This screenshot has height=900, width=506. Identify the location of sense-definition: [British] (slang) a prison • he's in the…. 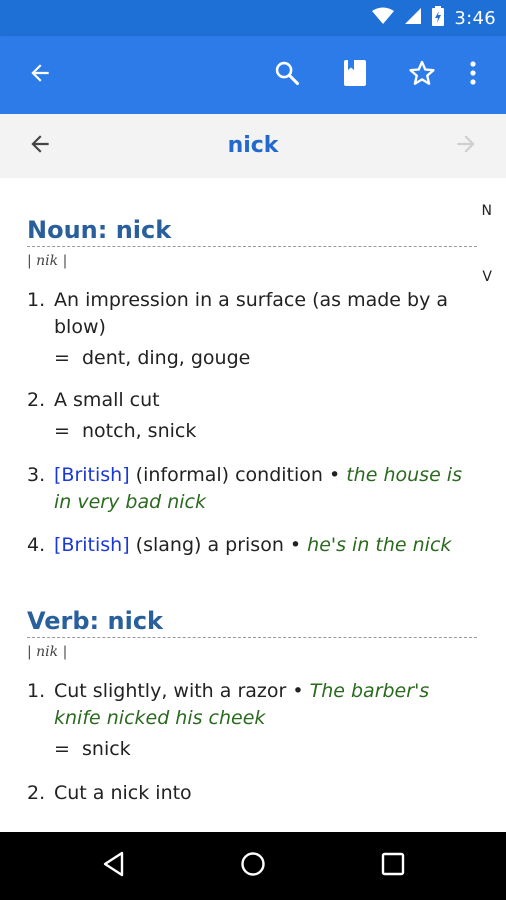
(265, 545).